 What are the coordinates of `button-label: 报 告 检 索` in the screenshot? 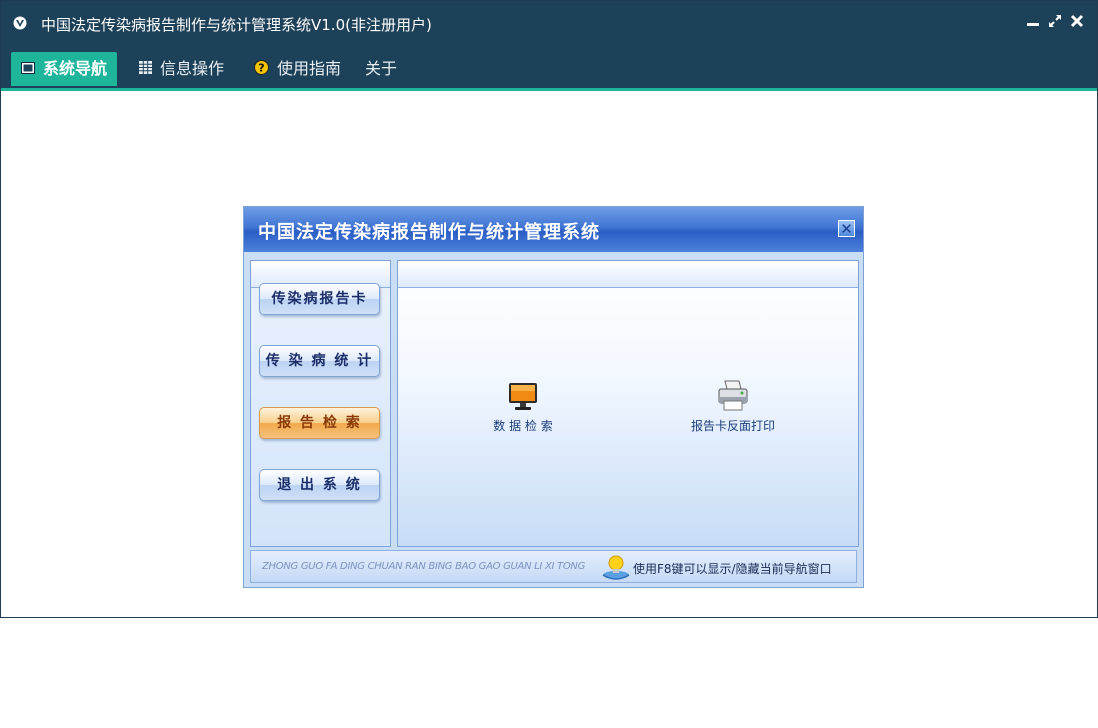 It's located at (319, 423).